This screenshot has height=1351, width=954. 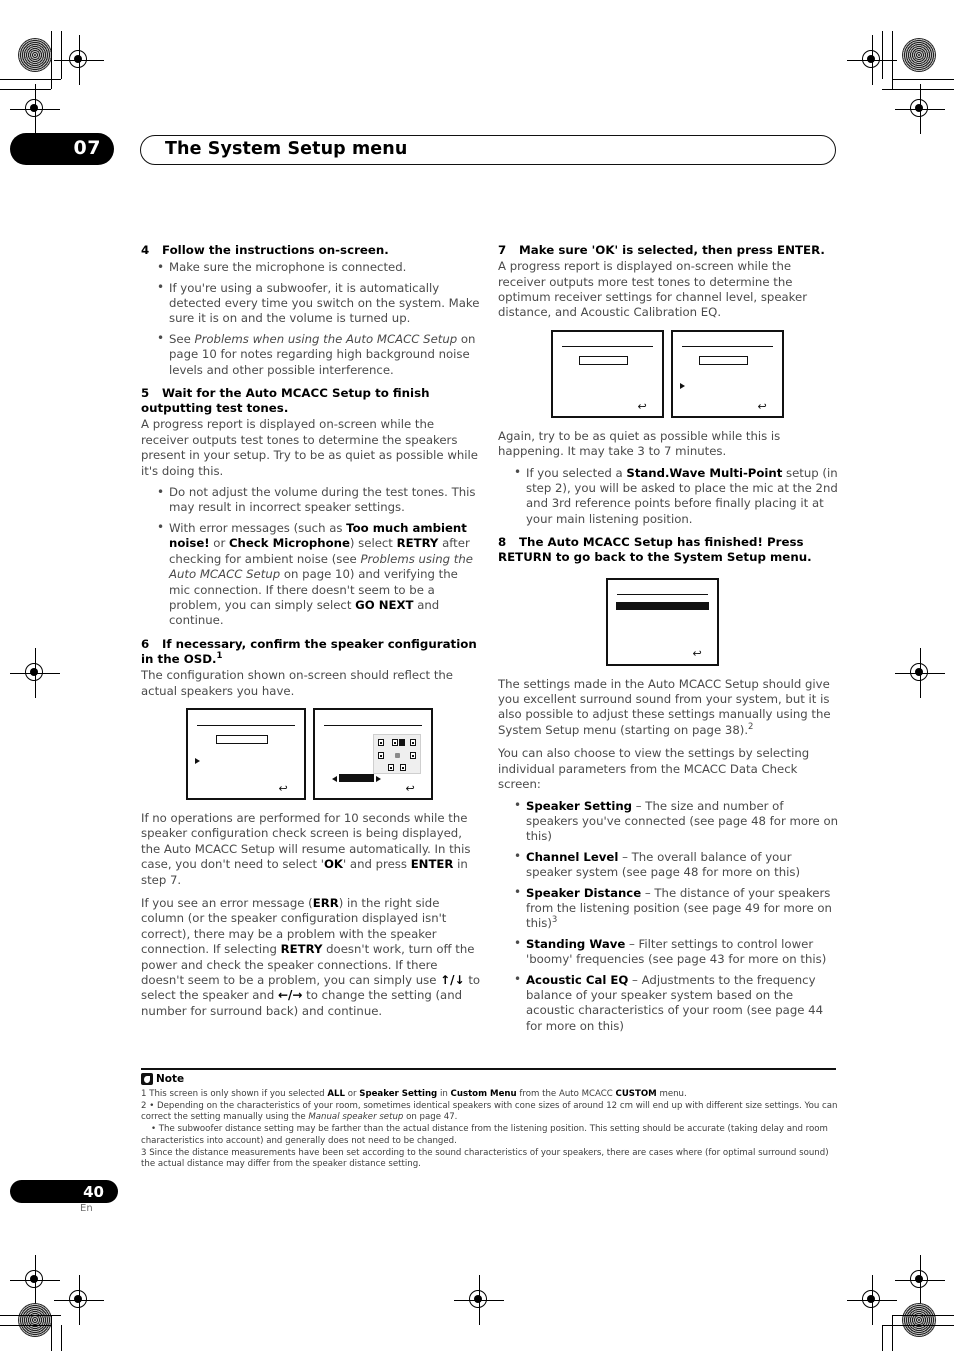 What do you see at coordinates (397, 755) in the screenshot?
I see `listening-position-icon` at bounding box center [397, 755].